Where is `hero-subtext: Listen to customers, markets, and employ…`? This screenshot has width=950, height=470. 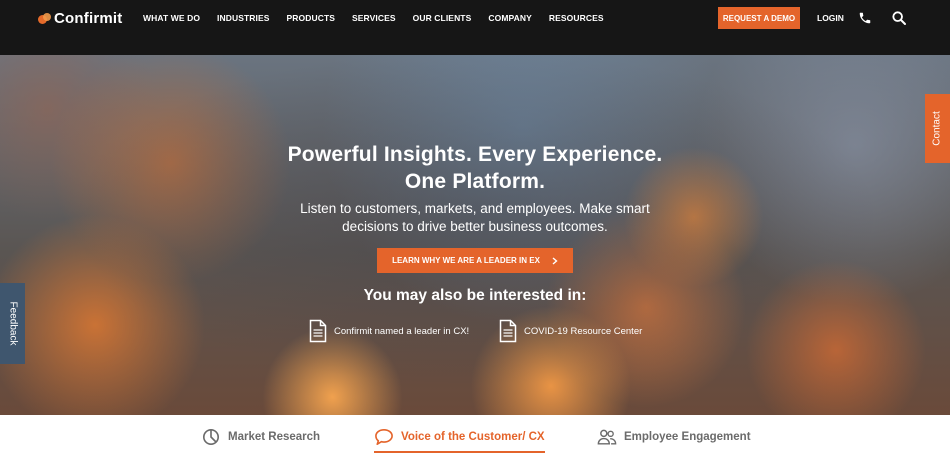
hero-subtext: Listen to customers, markets, and employ… is located at coordinates (475, 218).